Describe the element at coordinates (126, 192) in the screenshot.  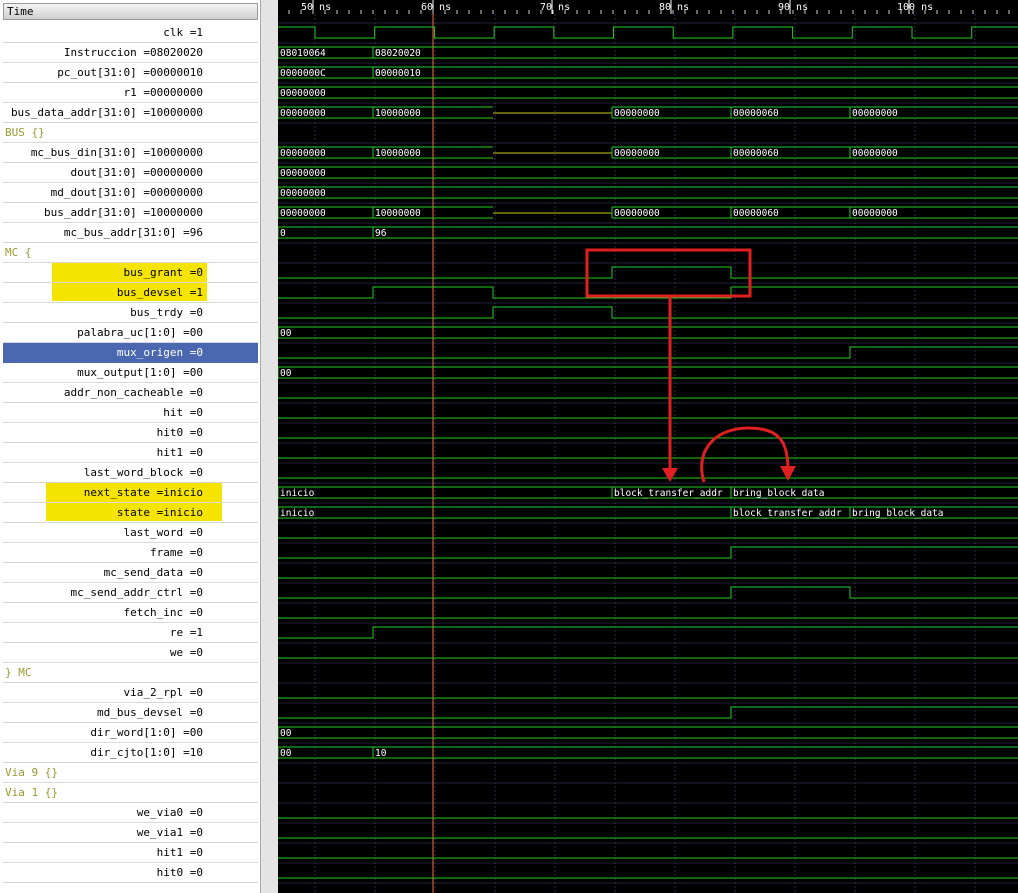
I see `signal-label: md_dout[31:0] =00000000` at that location.